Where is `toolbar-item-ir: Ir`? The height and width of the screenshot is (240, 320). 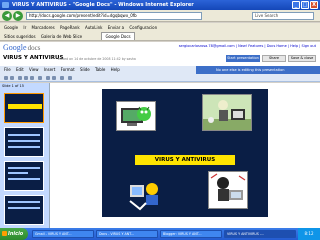
toolbar-item-ir: Ir is located at coordinates (24, 27).